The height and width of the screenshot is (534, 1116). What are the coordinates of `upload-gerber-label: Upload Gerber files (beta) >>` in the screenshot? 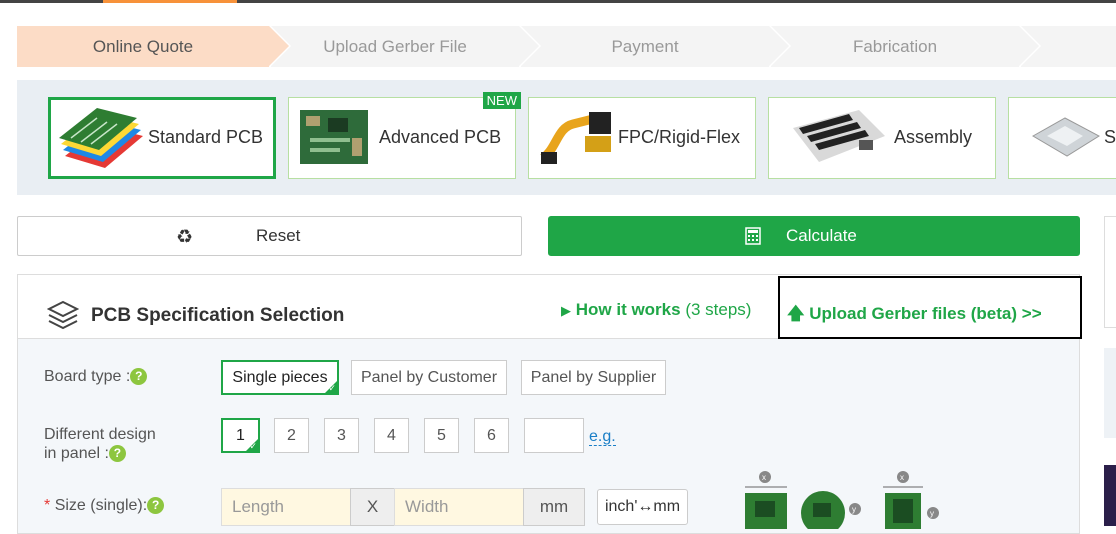 It's located at (925, 313).